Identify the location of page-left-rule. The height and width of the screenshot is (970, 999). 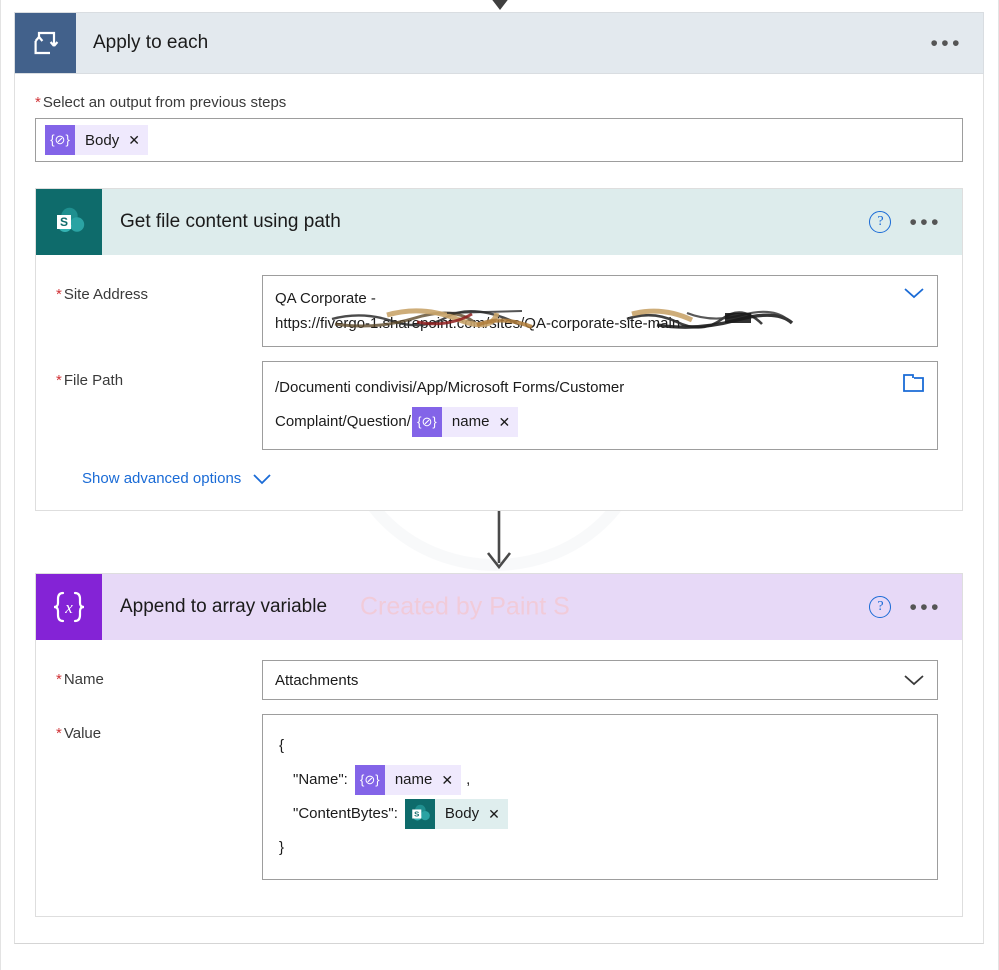
(0, 485).